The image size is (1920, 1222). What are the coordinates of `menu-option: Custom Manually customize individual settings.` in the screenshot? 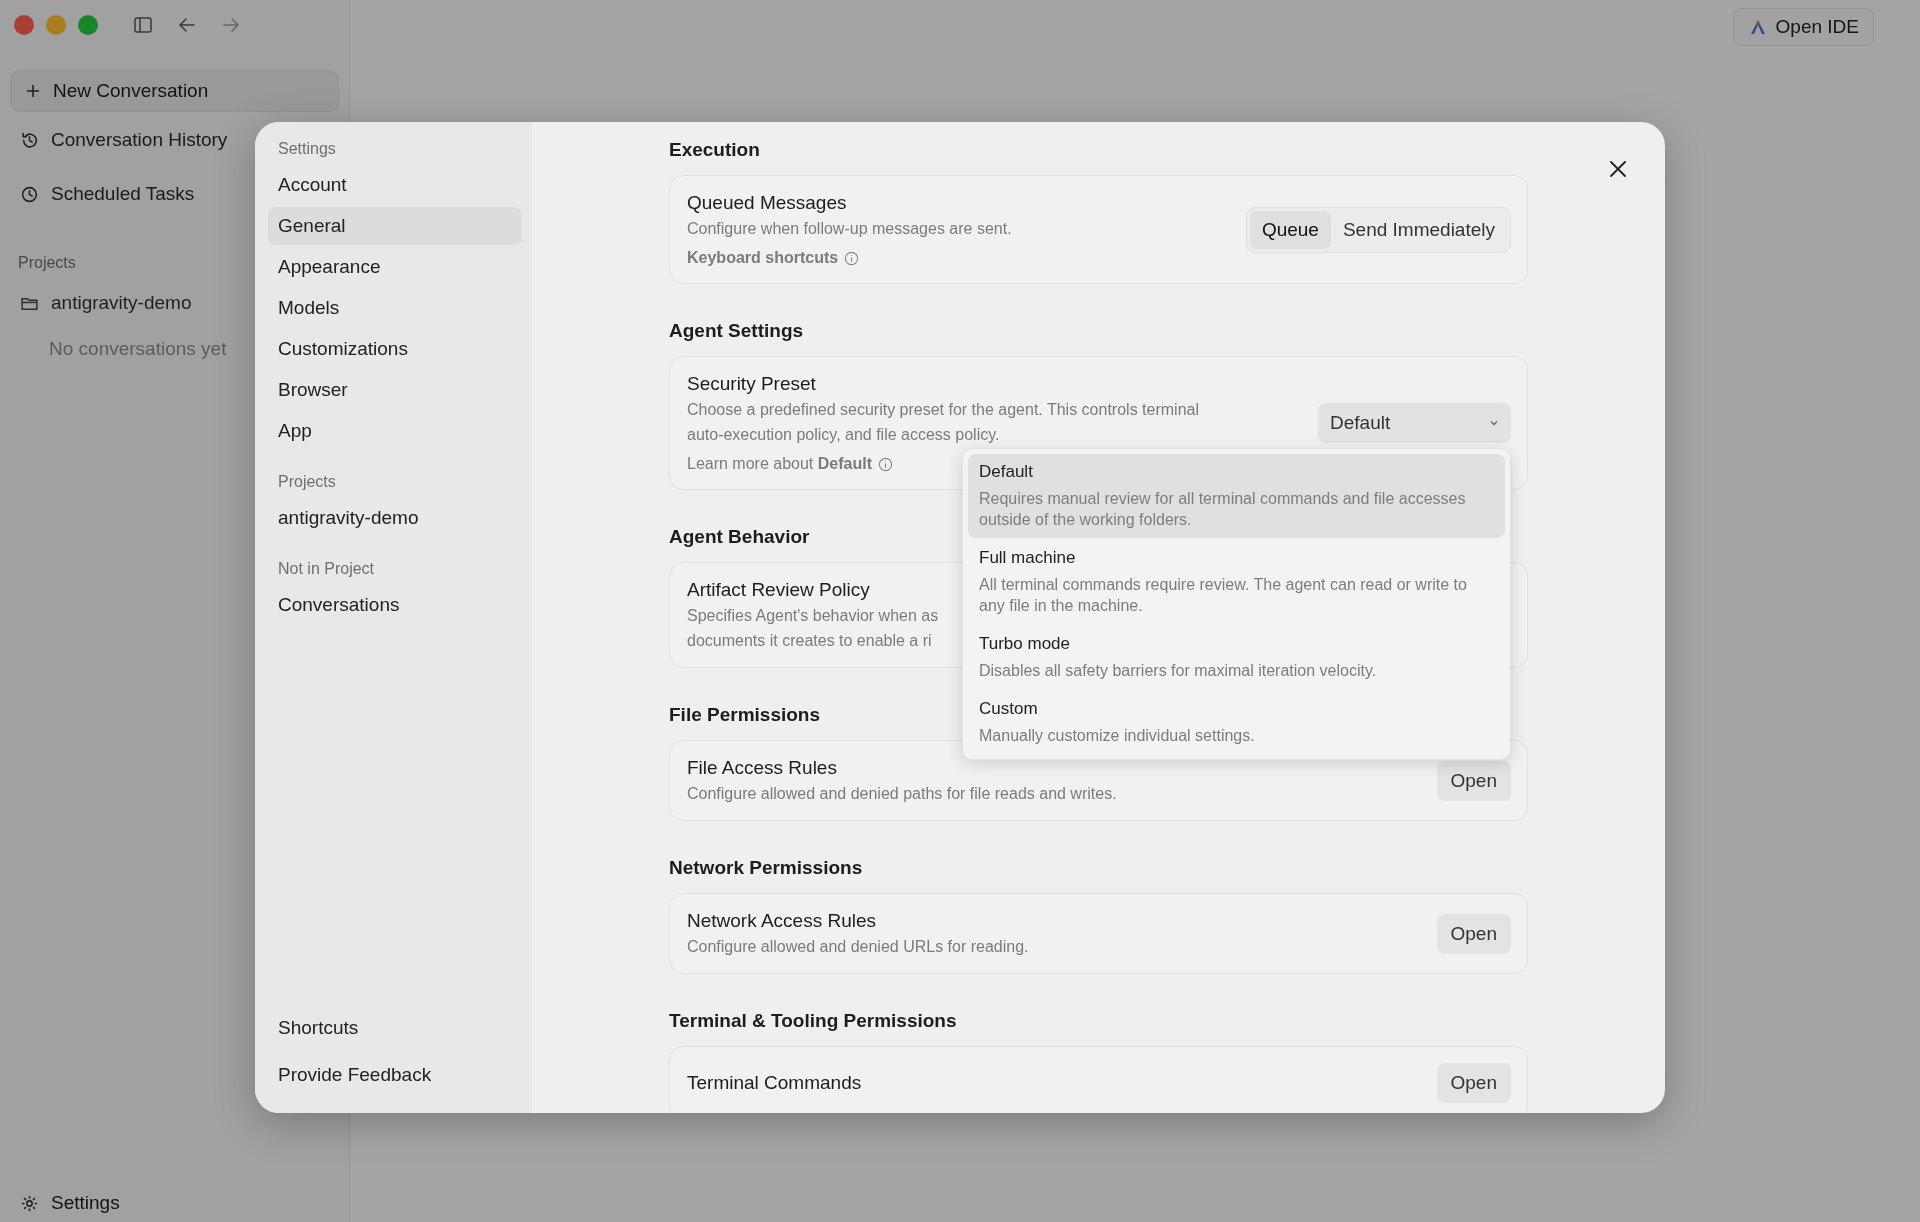 It's located at (1236, 722).